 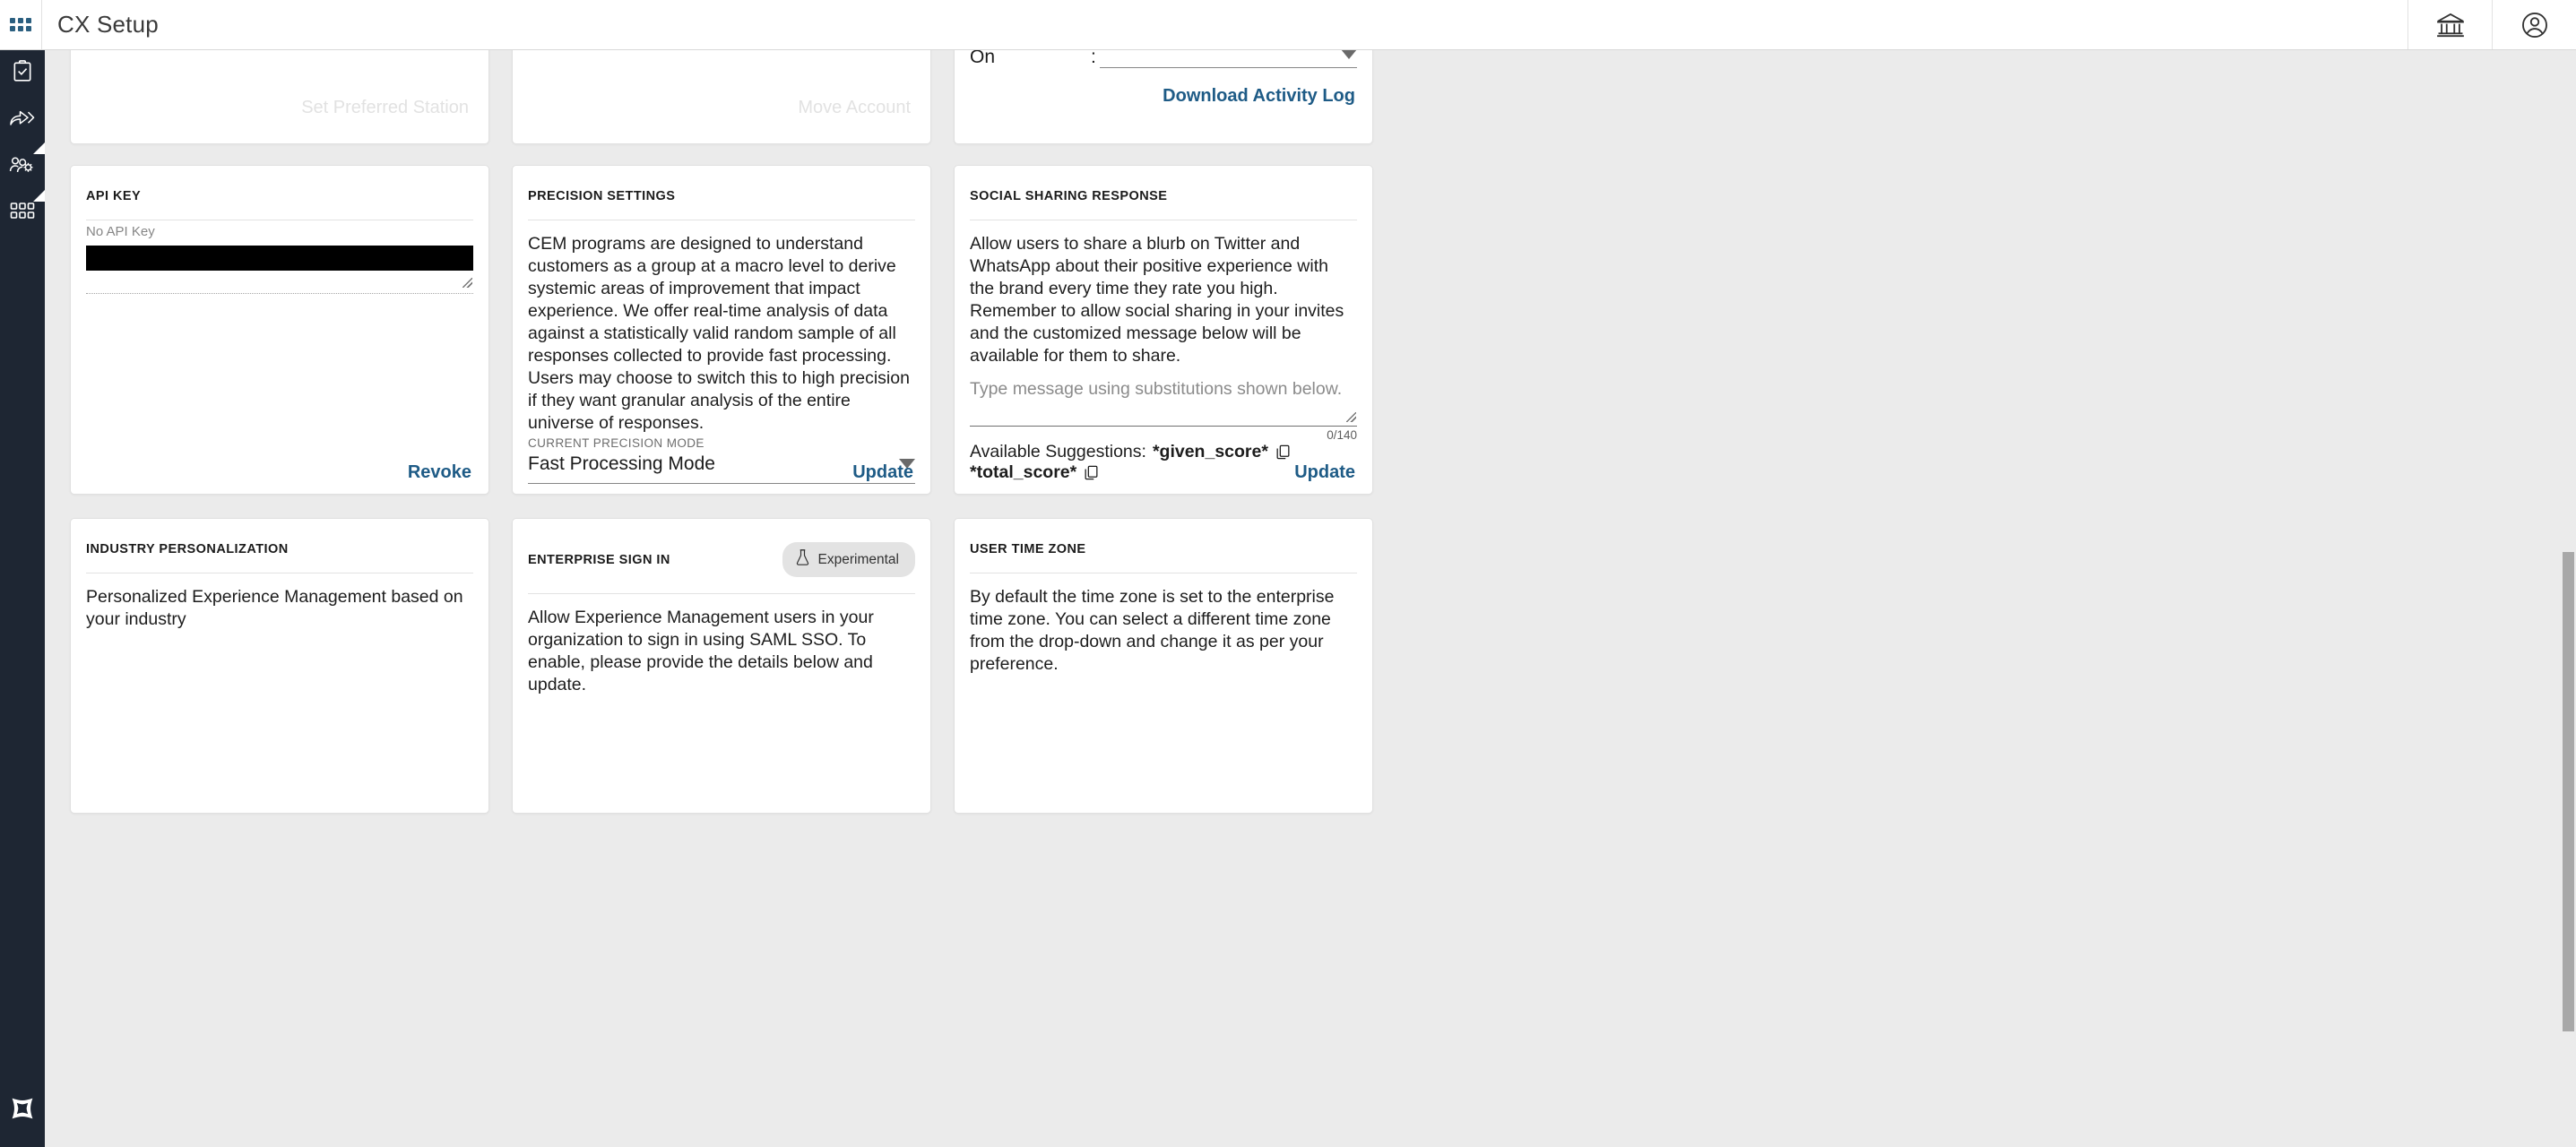 I want to click on clipboard-check-icon, so click(x=22, y=73).